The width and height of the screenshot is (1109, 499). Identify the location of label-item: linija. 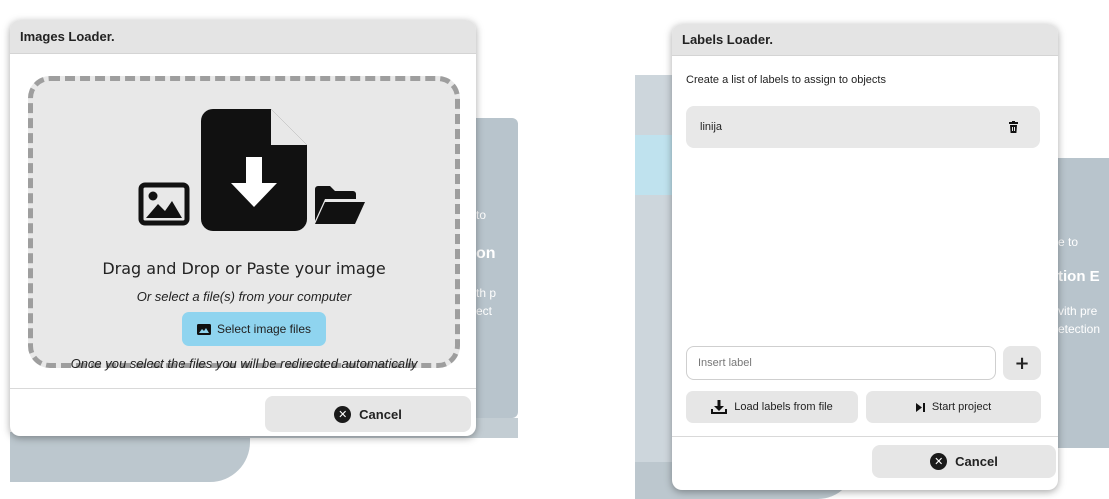
(863, 127).